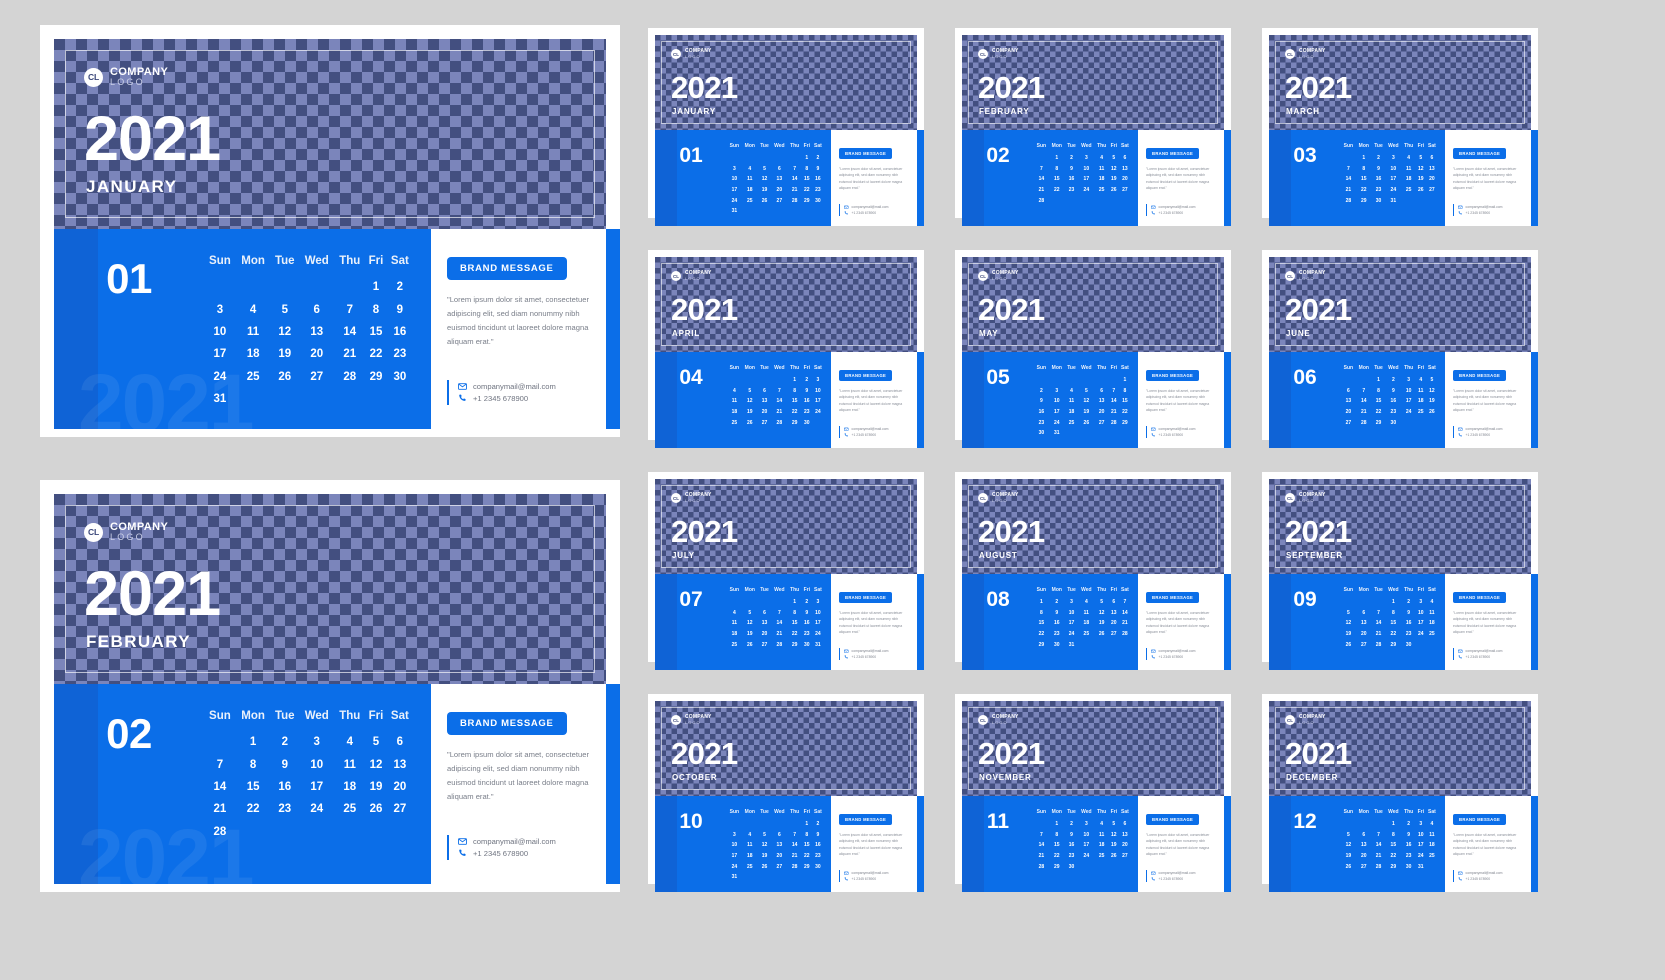  What do you see at coordinates (1125, 634) in the screenshot?
I see `calendar-day-cell: 28` at bounding box center [1125, 634].